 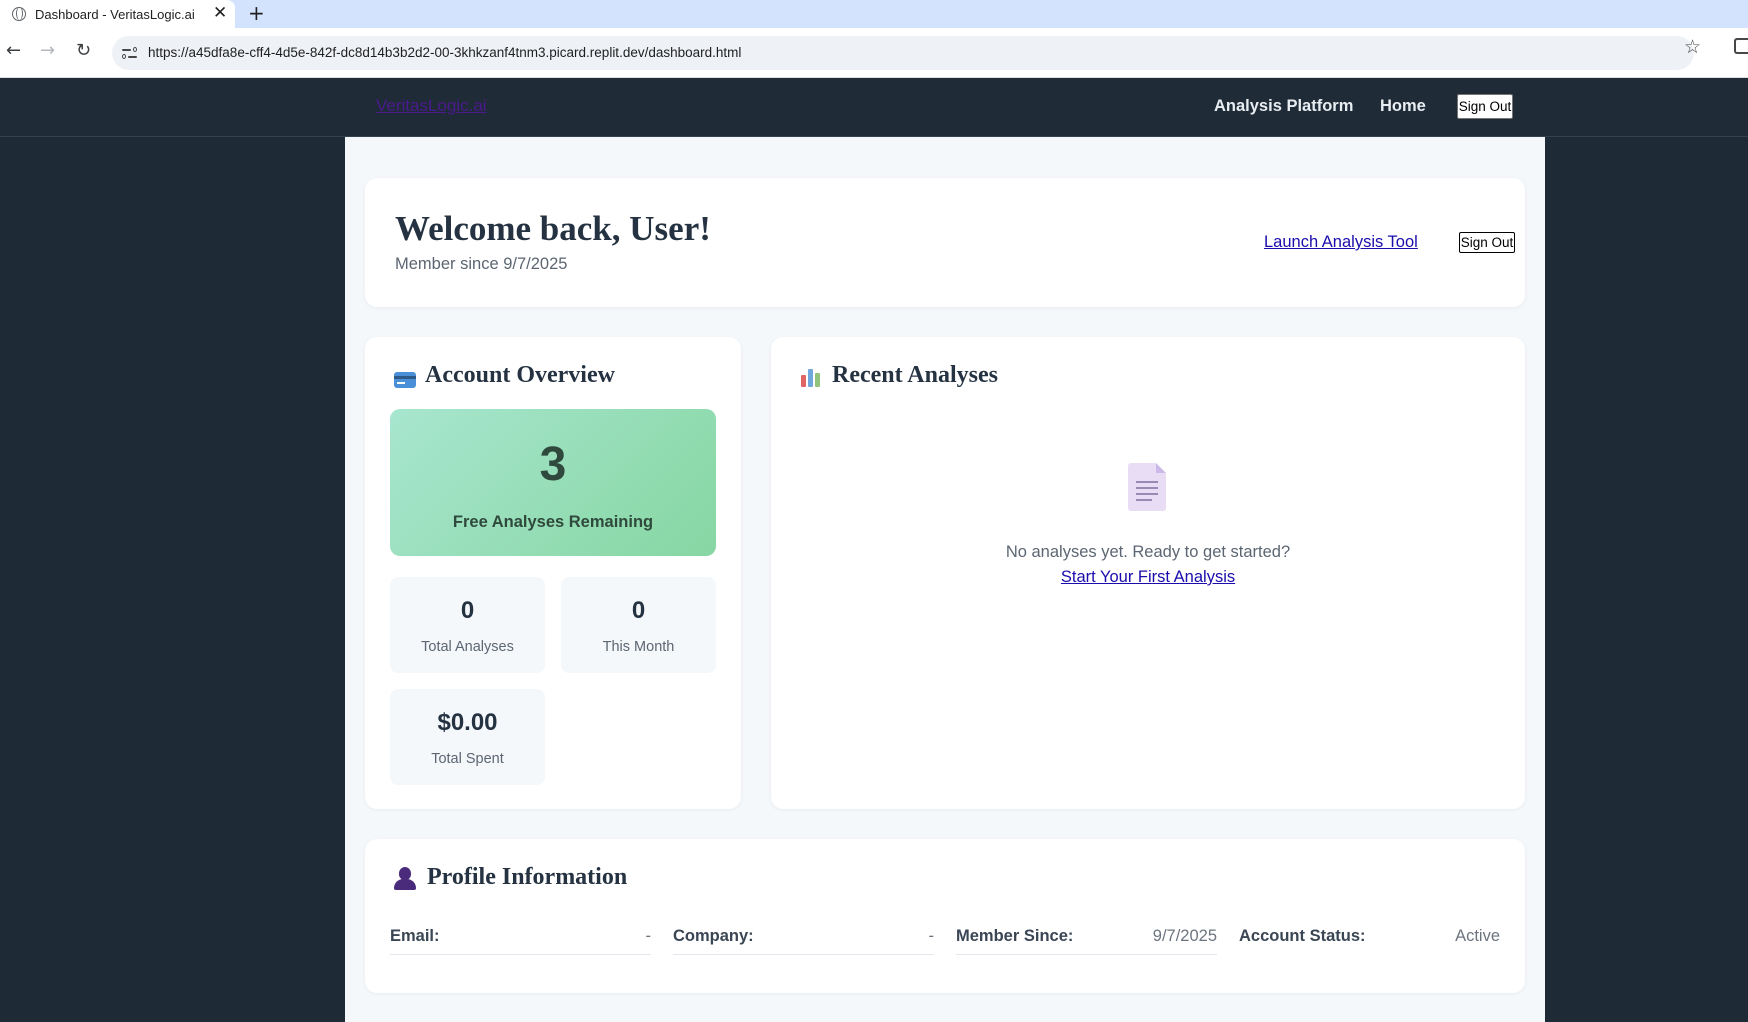 I want to click on field-value: Active, so click(x=1477, y=936).